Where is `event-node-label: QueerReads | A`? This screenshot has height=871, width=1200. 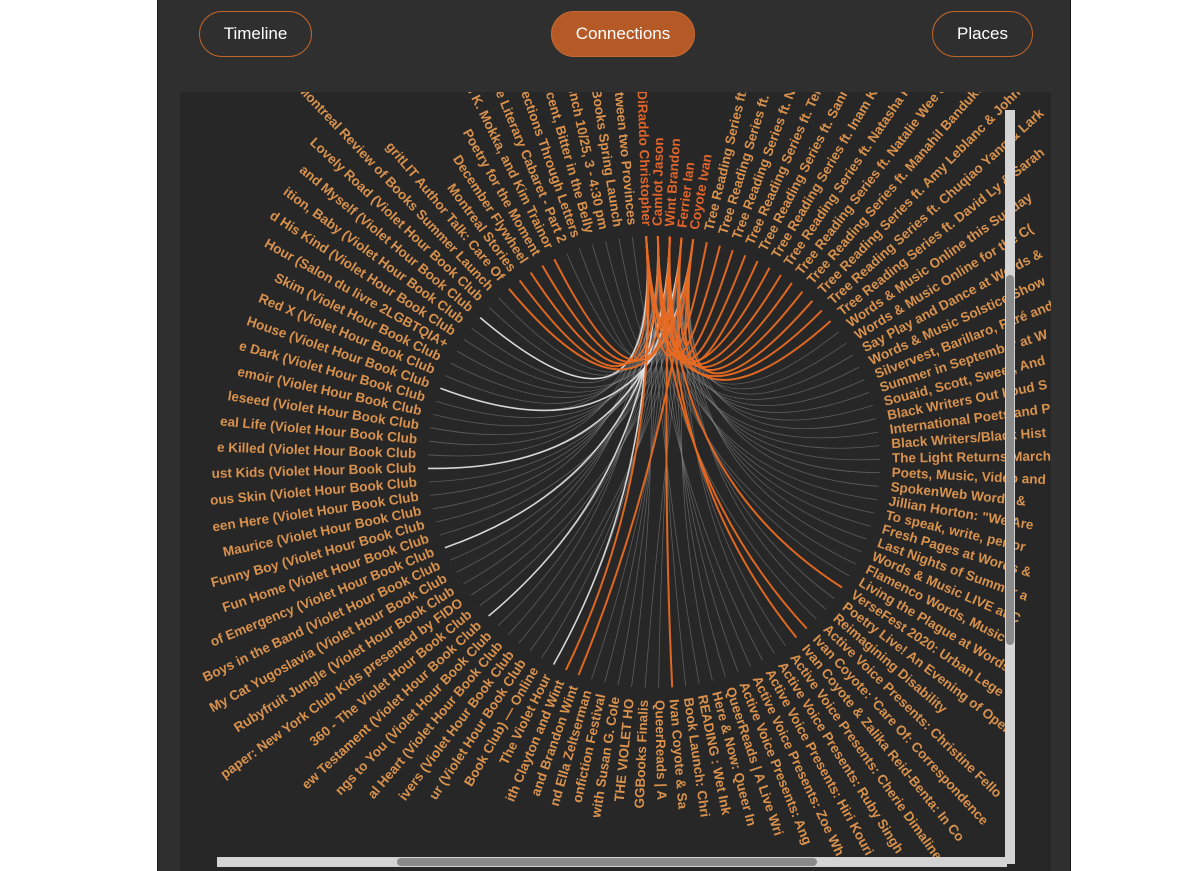 event-node-label: QueerReads | A is located at coordinates (660, 750).